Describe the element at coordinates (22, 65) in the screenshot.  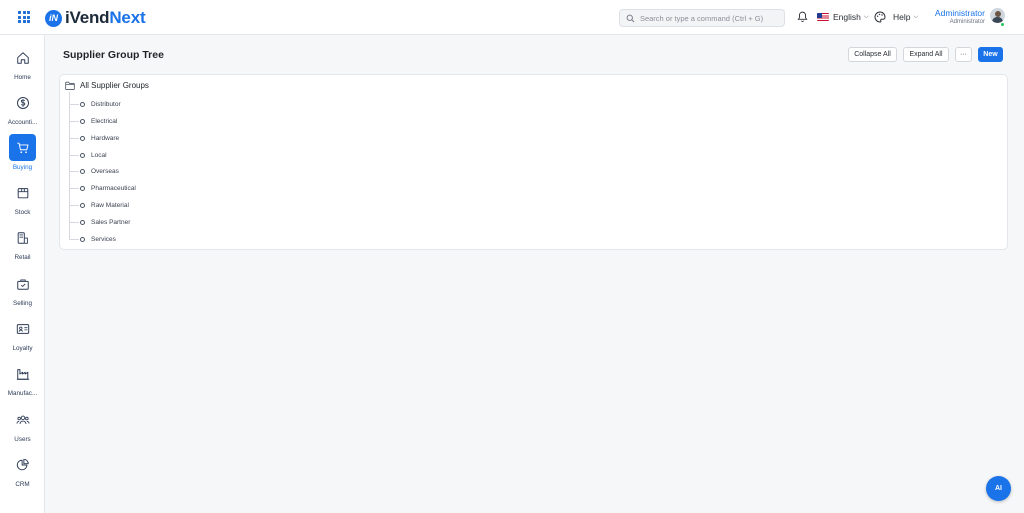
I see `sidebar-item-home: Home` at that location.